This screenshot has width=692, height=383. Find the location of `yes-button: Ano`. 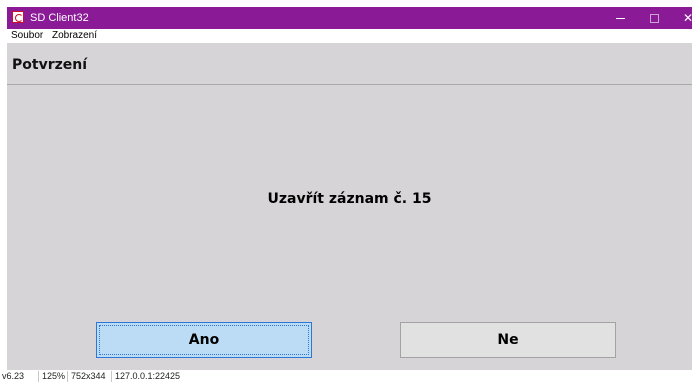

yes-button: Ano is located at coordinates (204, 340).